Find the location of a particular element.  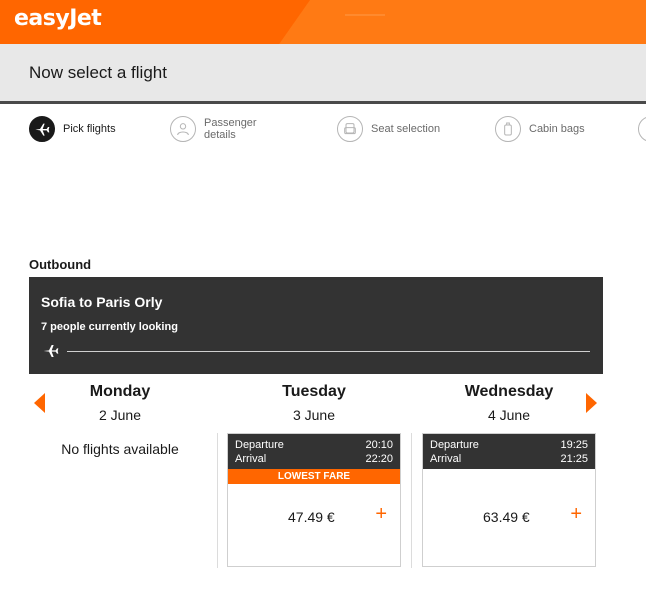

no-flights-message: No flights available is located at coordinates (120, 449).